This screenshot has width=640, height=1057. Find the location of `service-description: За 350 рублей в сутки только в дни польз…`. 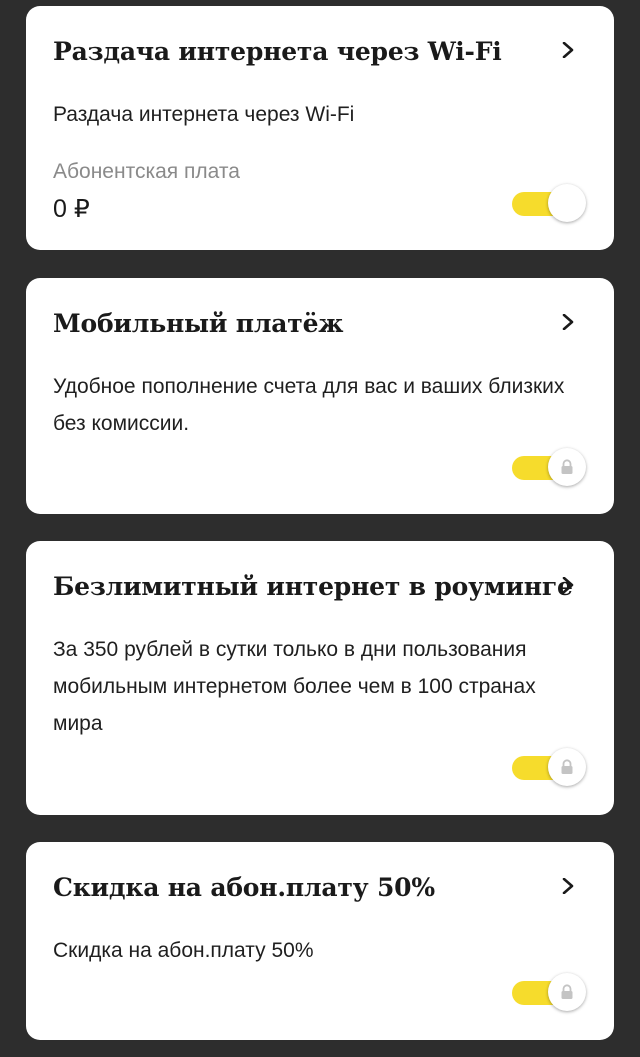

service-description: За 350 рублей в сутки только в дни польз… is located at coordinates (294, 686).